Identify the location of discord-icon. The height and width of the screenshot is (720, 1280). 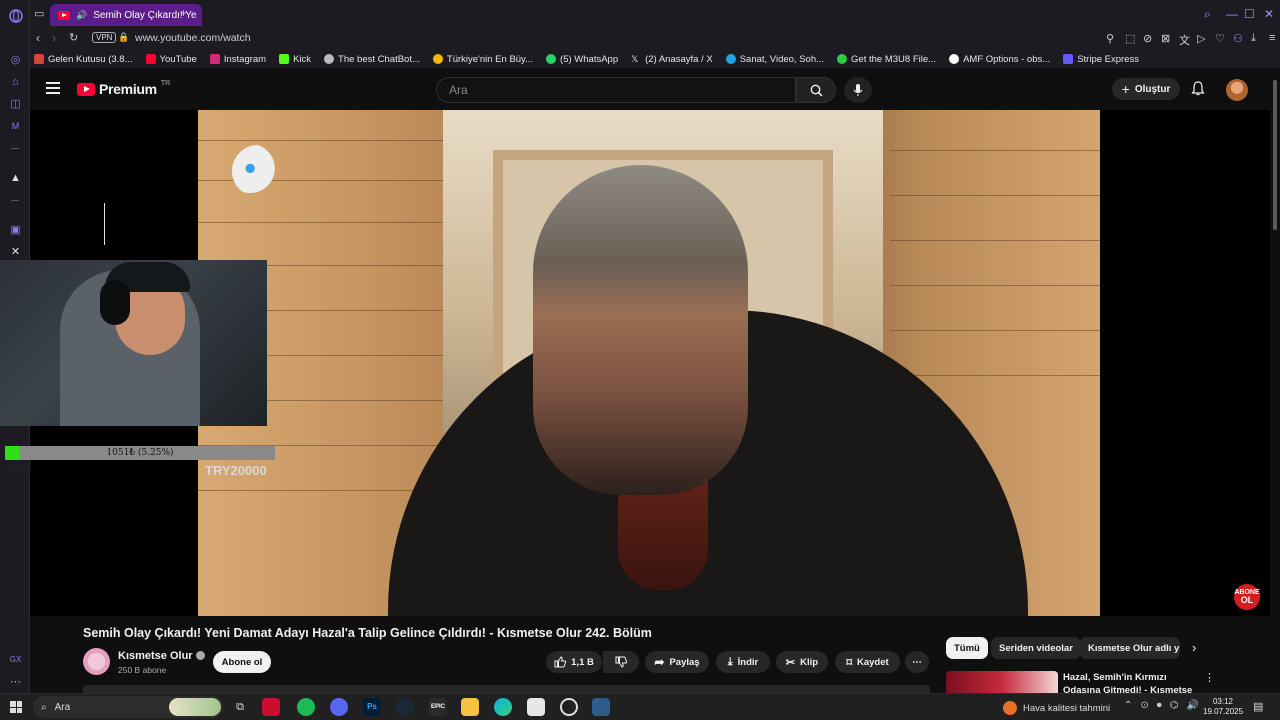
(339, 707).